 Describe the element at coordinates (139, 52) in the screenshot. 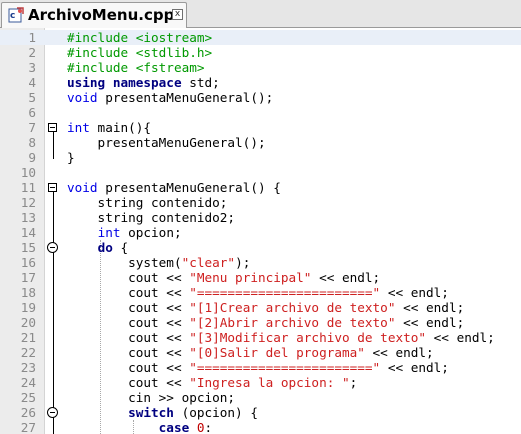

I see `code-text: #include <stdlib.h>` at that location.